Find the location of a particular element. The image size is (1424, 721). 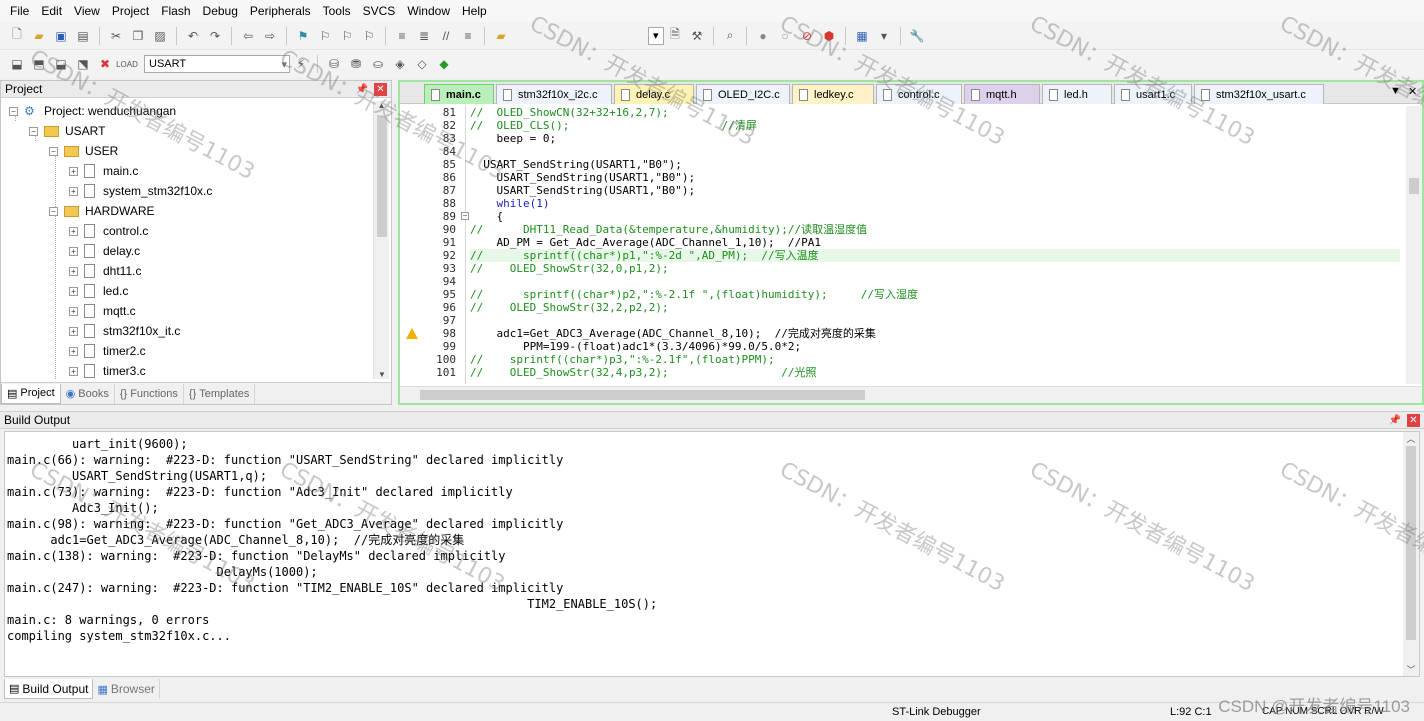

copy-icon: ❐ is located at coordinates (138, 36).